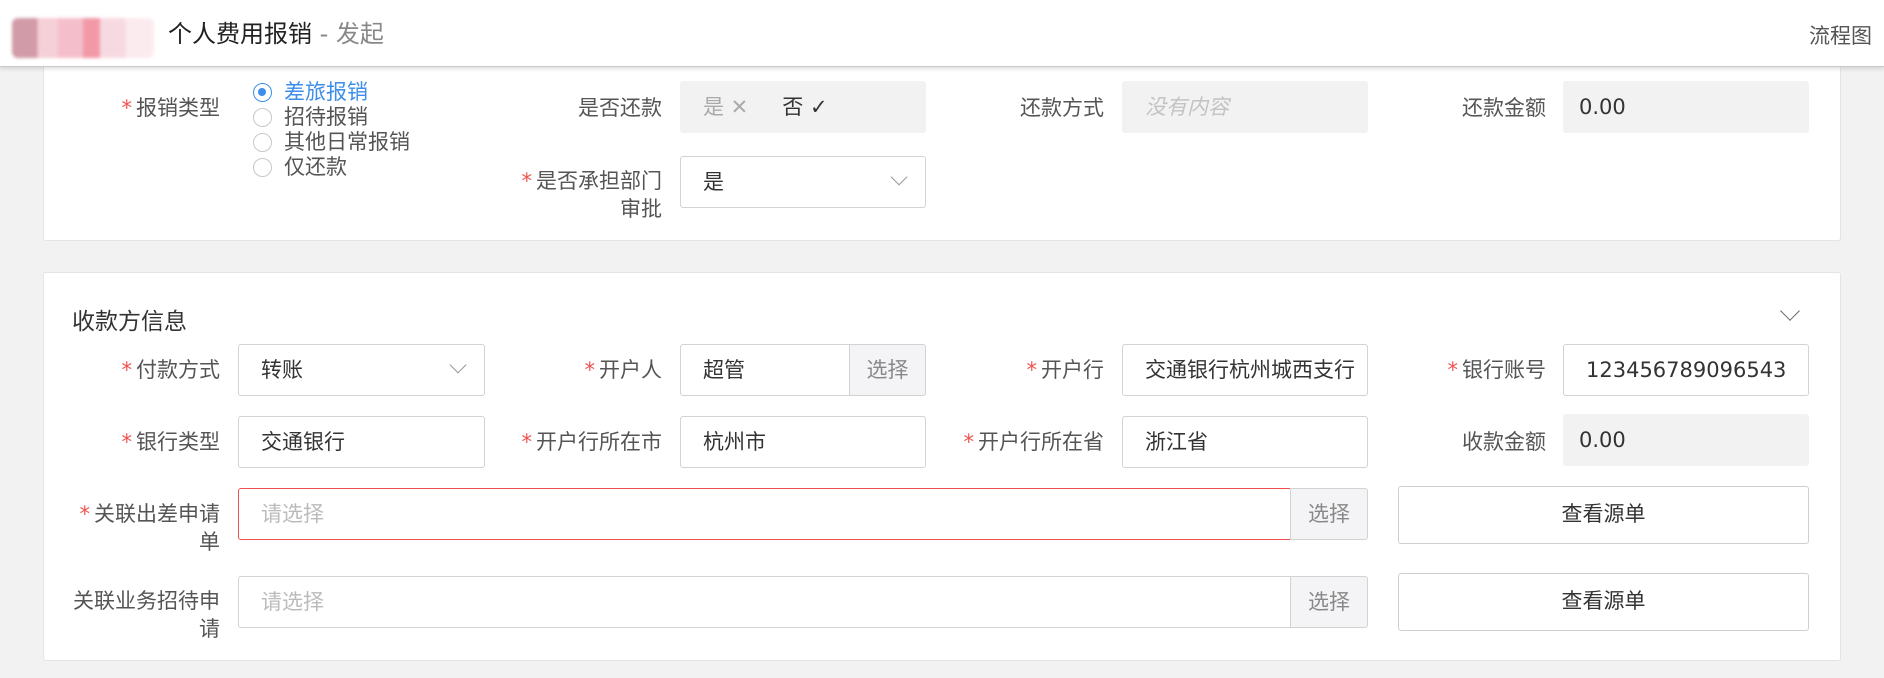 This screenshot has width=1884, height=678. Describe the element at coordinates (592, 195) in the screenshot. I see `dept-approval-label: * 是否承担部门 审批` at that location.